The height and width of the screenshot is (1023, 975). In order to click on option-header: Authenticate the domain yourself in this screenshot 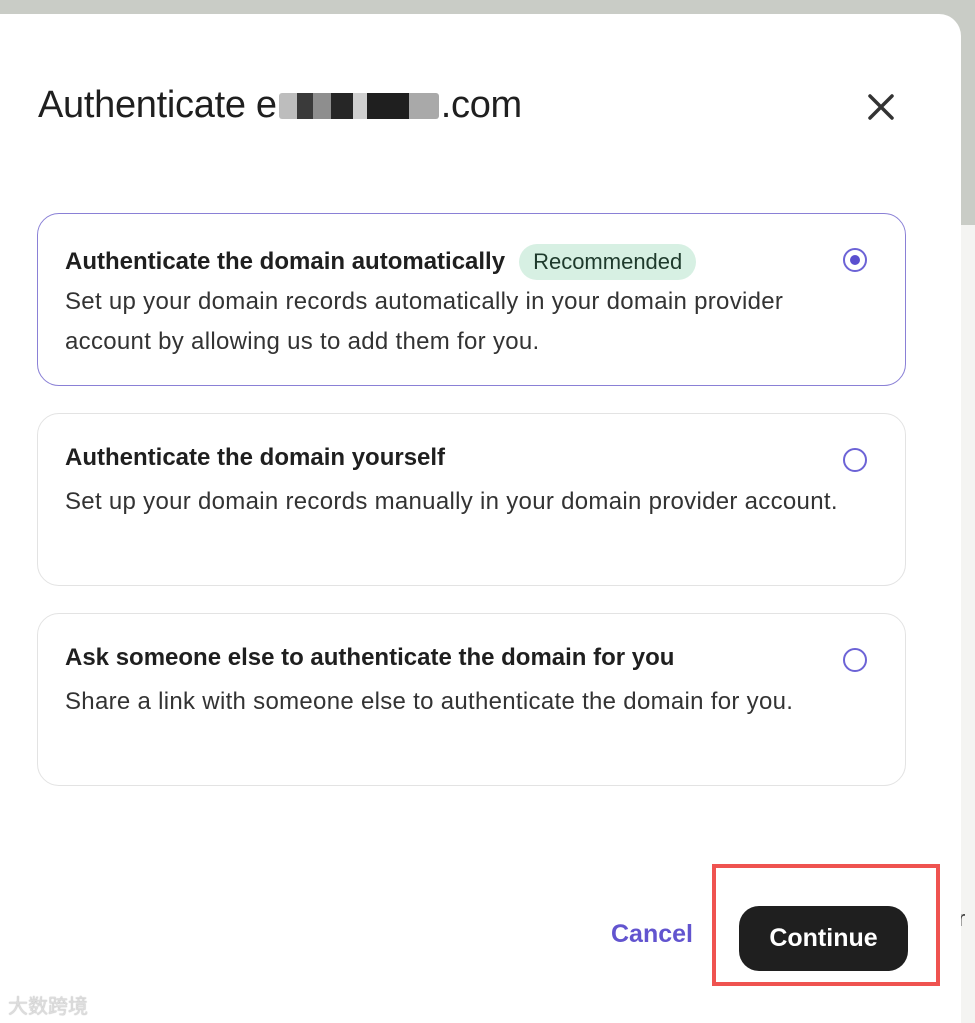, I will do `click(255, 458)`.